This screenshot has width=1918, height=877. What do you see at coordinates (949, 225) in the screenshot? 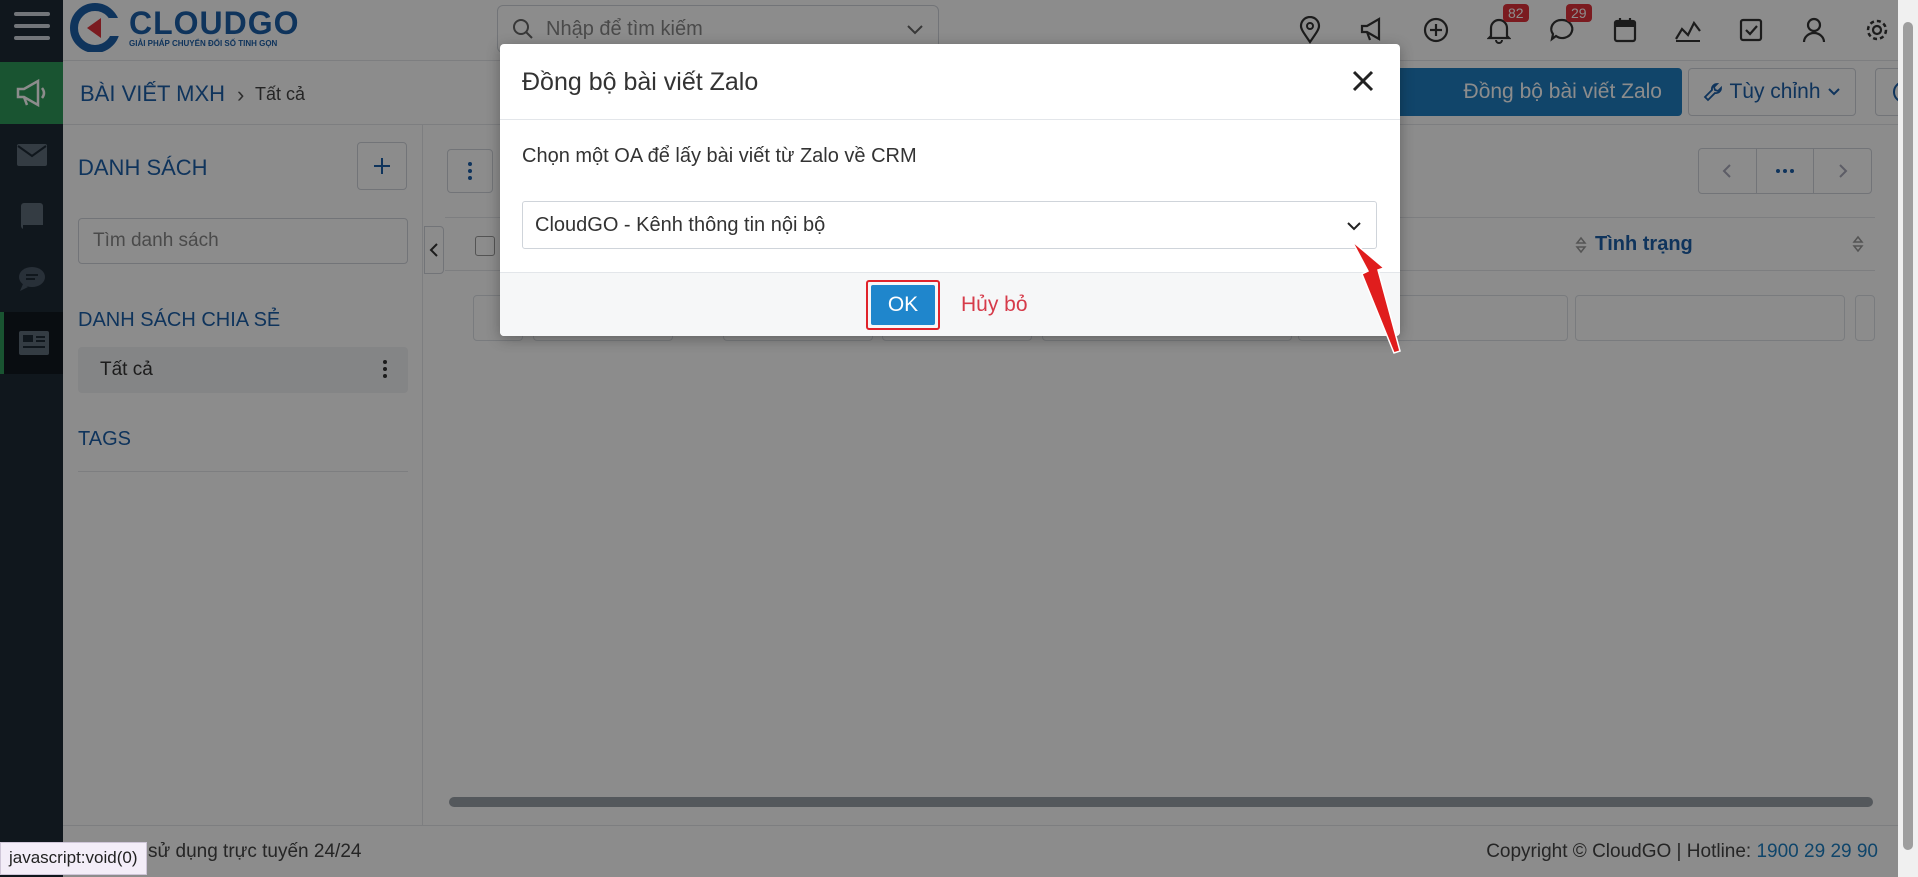
I see `oa-select-dropdown: CloudGO - Kênh thông tin nội bộ` at bounding box center [949, 225].